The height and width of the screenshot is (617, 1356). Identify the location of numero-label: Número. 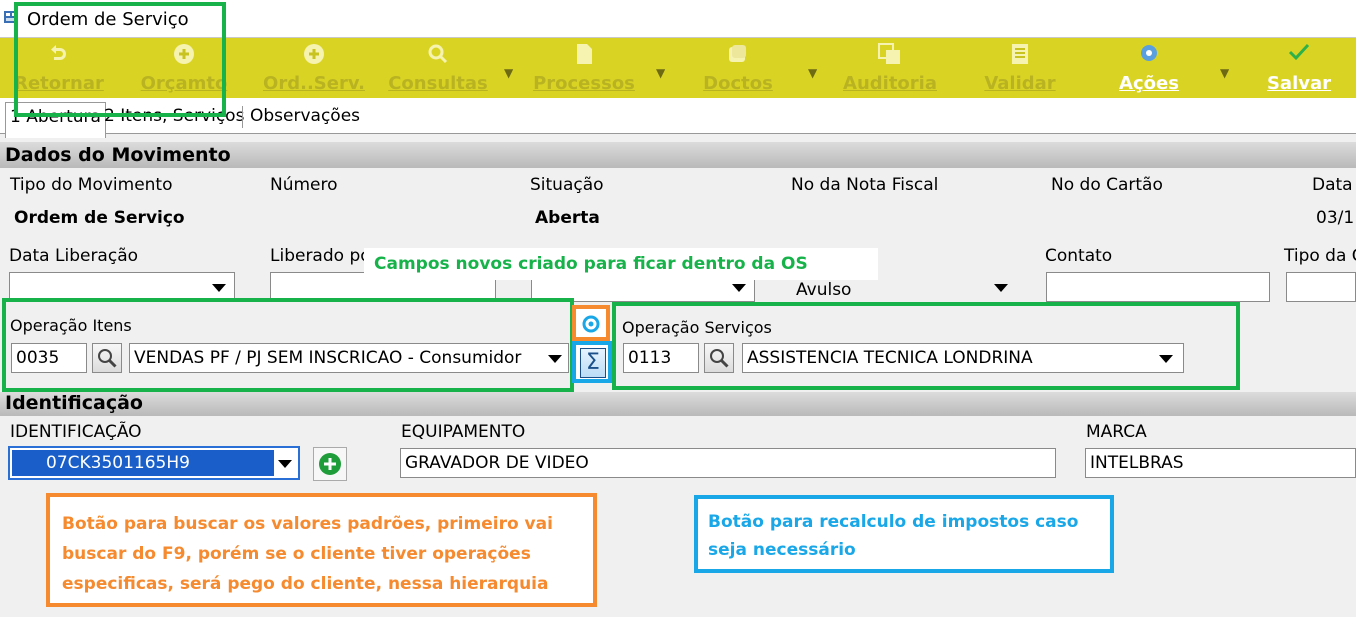
(304, 185).